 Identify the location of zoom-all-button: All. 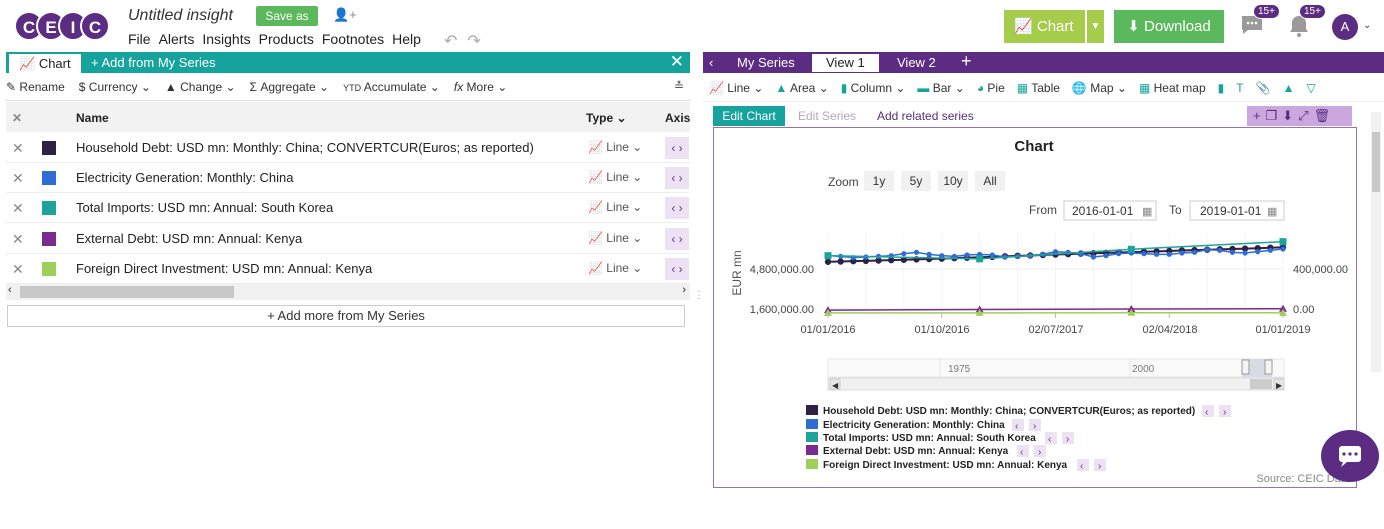
(990, 181).